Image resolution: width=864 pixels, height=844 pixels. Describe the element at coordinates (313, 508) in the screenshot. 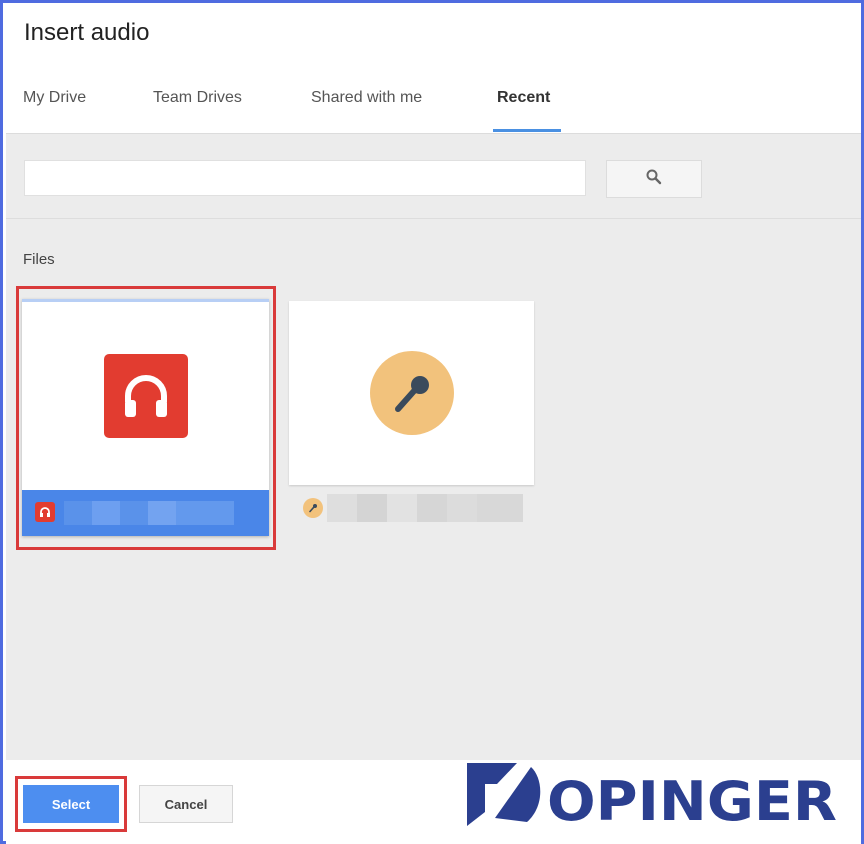

I see `microphone-small-icon` at that location.